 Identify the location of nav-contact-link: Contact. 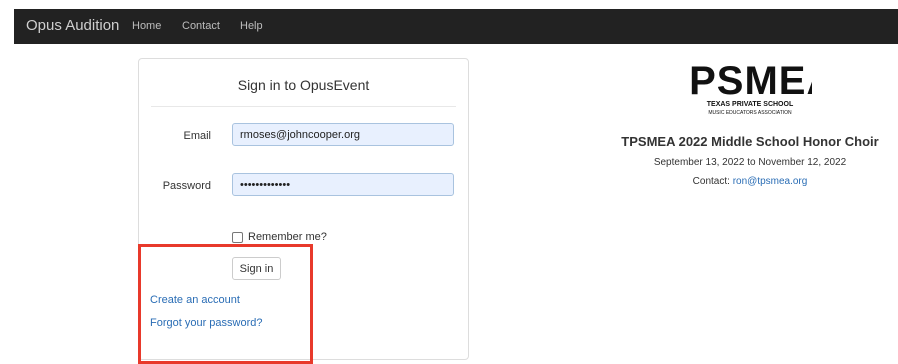
(201, 26).